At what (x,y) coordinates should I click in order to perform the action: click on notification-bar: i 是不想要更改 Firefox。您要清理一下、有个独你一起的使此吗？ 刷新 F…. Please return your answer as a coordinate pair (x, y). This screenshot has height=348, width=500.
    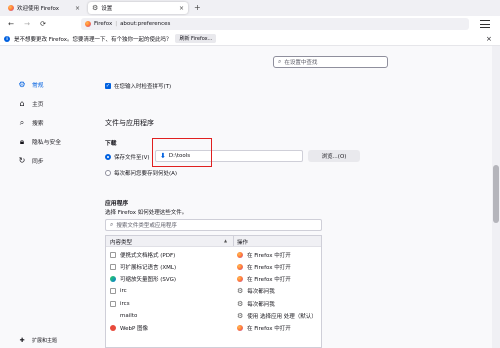
    Looking at the image, I should click on (250, 39).